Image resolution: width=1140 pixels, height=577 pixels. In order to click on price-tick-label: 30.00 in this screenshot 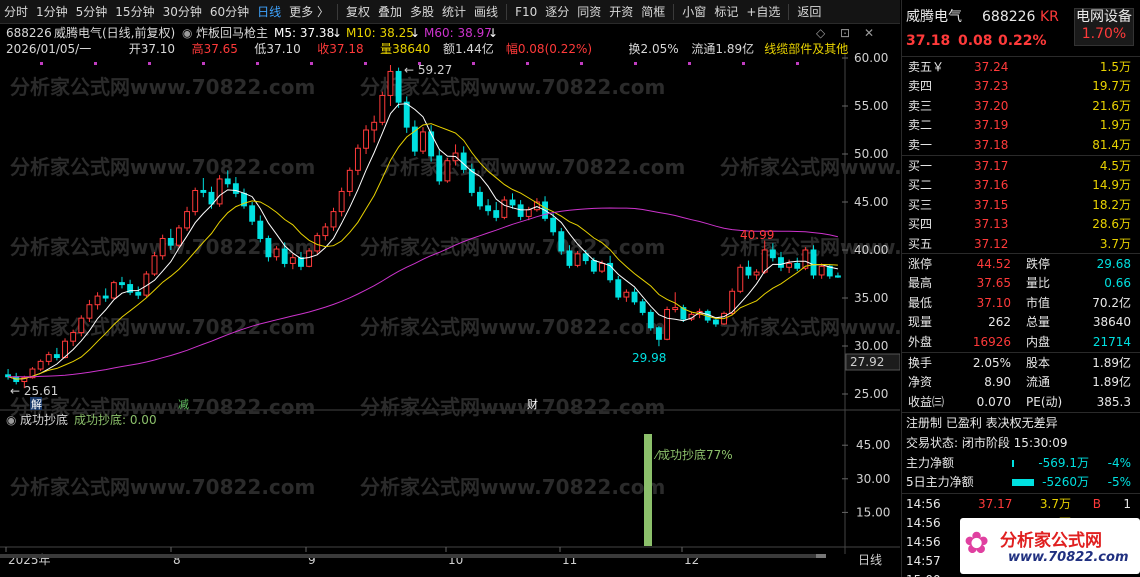, I will do `click(871, 346)`.